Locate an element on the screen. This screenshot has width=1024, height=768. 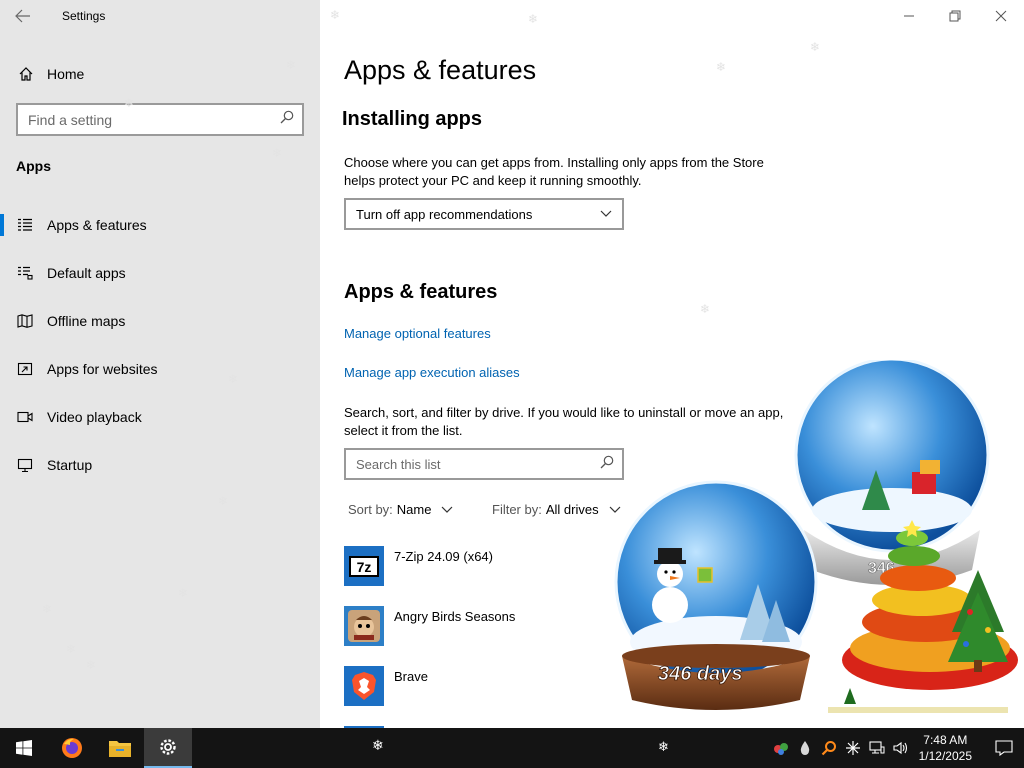
apps-features-icon is located at coordinates (25, 225).